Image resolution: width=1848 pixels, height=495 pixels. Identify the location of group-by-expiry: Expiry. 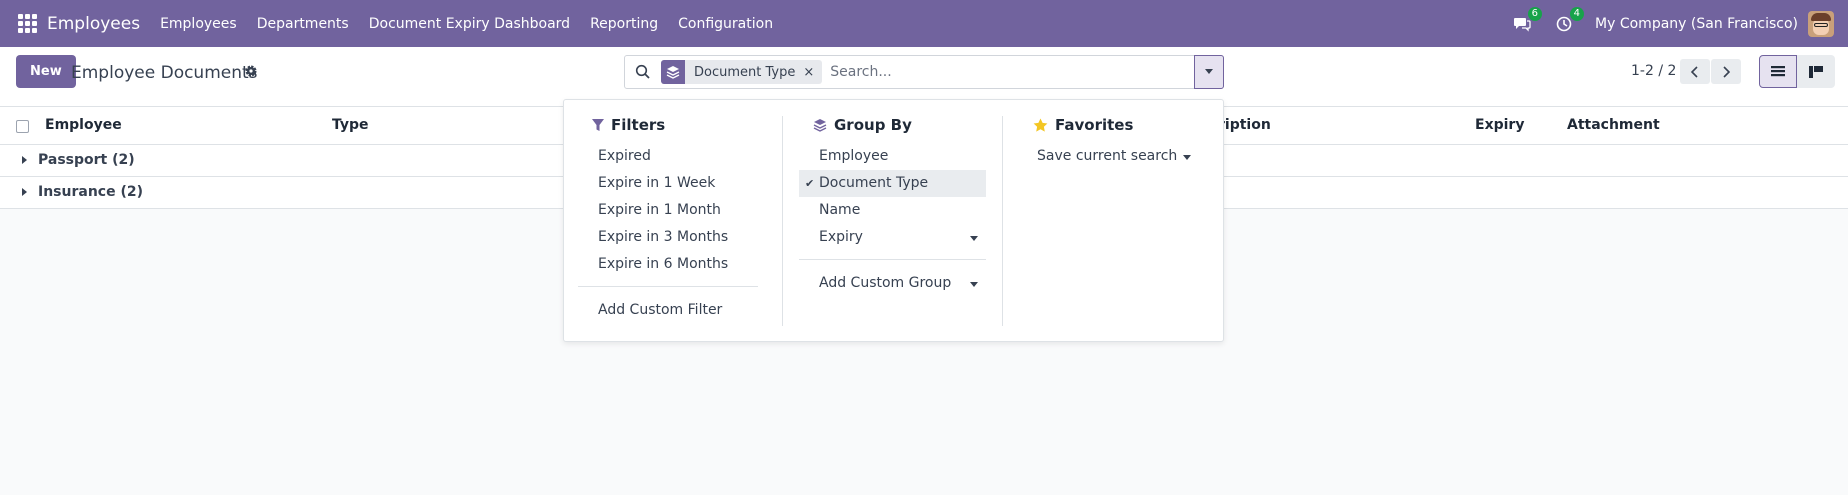
(892, 237).